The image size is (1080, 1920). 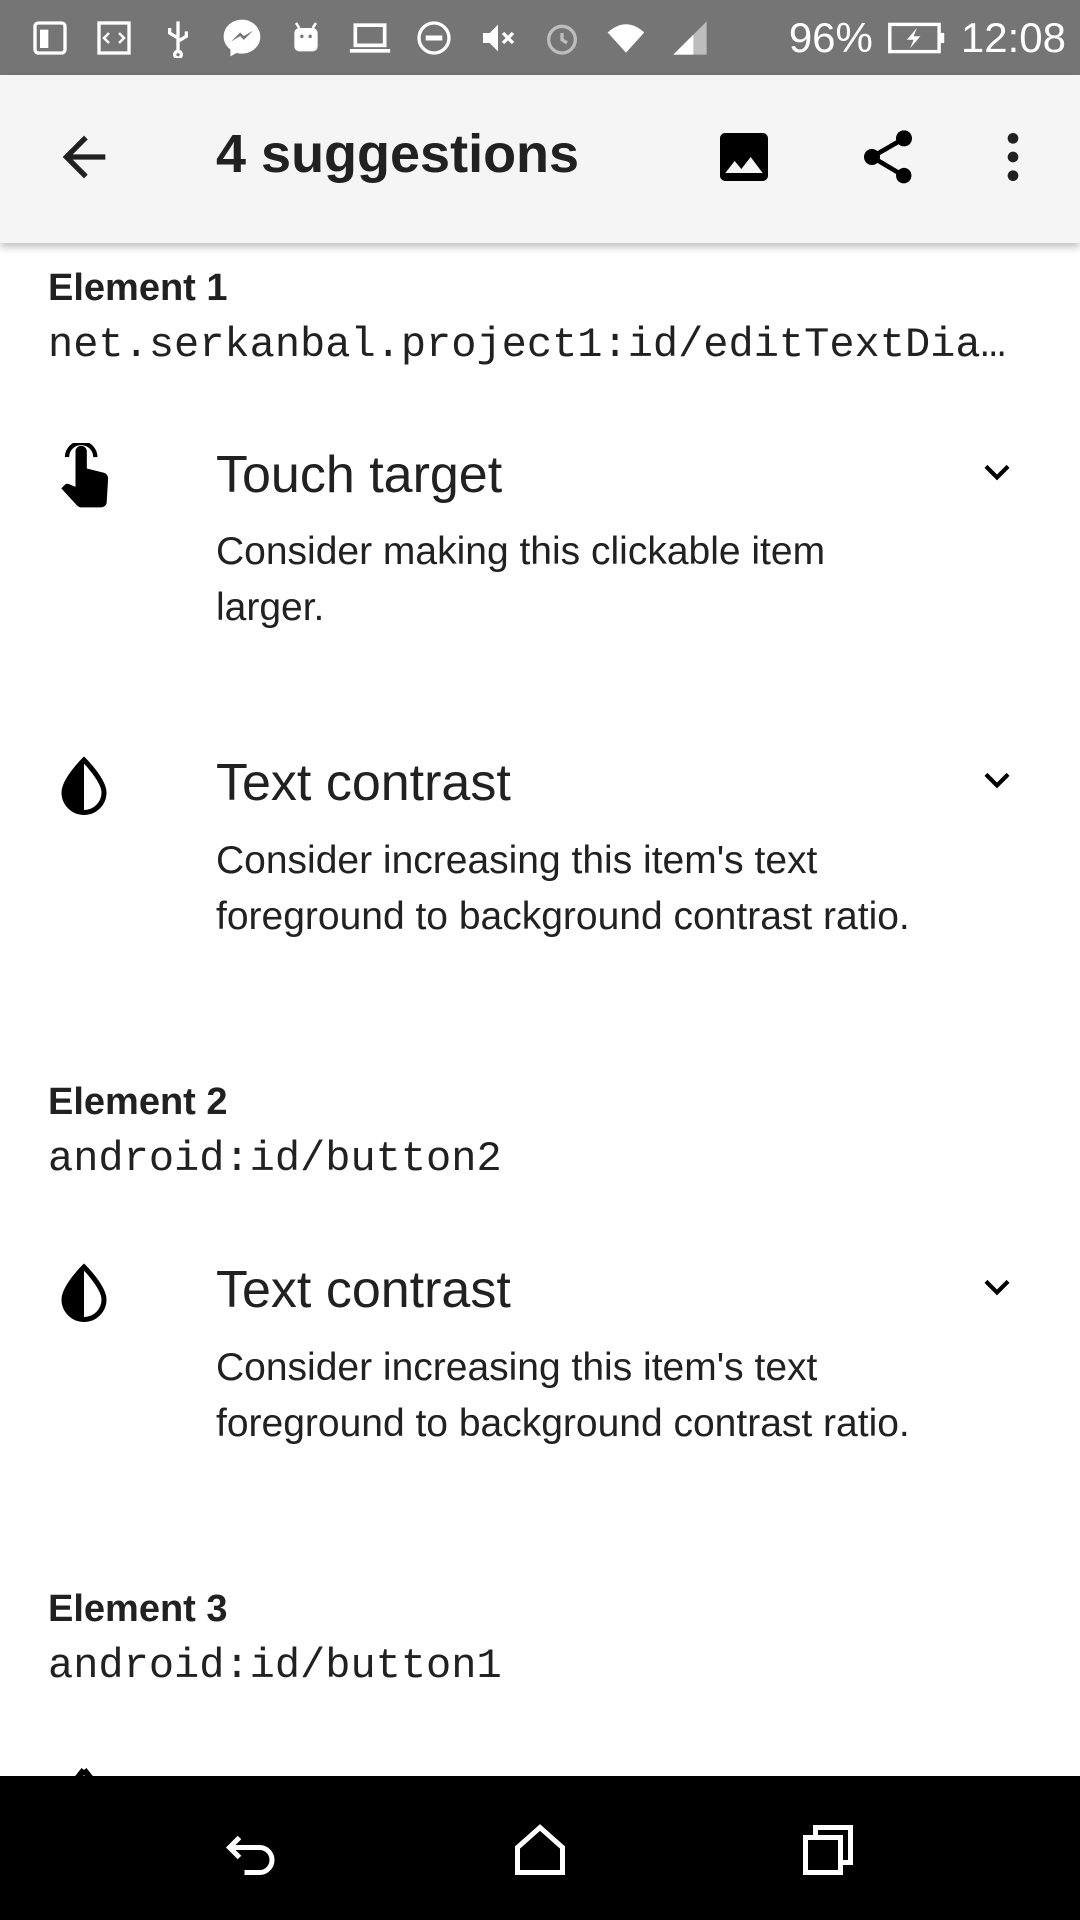 What do you see at coordinates (626, 38) in the screenshot?
I see `wifi-icon` at bounding box center [626, 38].